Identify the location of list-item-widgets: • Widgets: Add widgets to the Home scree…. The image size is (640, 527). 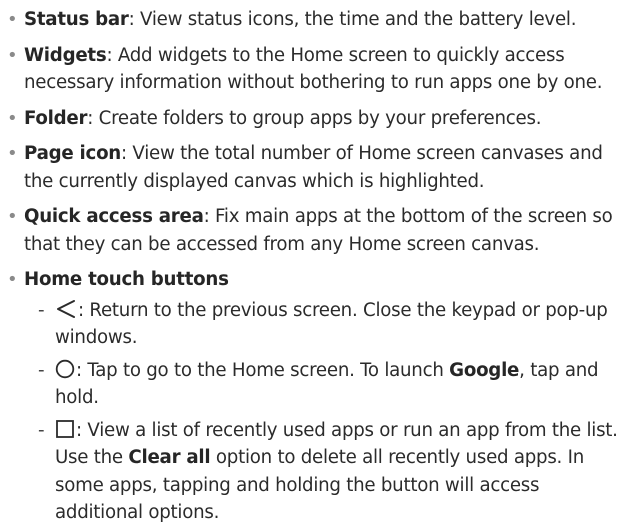
(313, 69).